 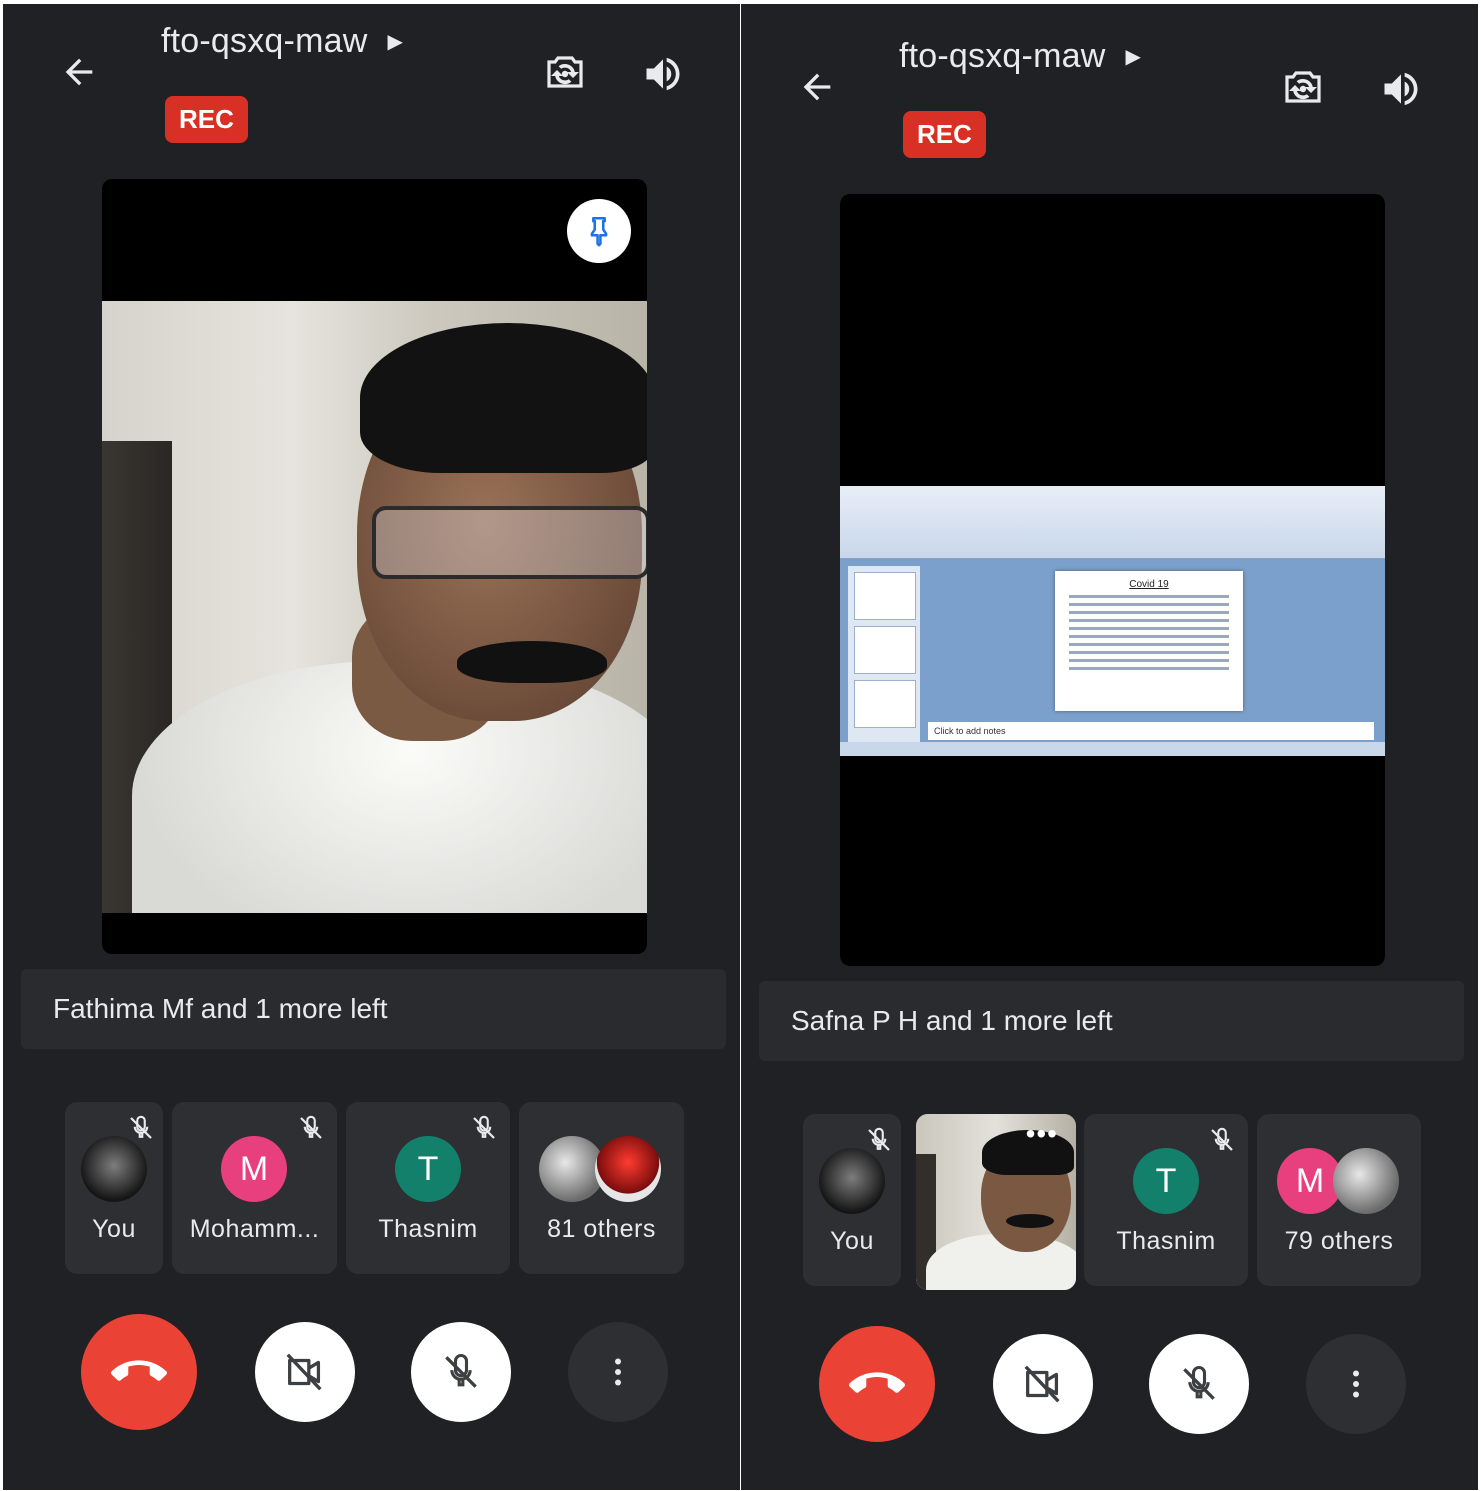 What do you see at coordinates (373, 1009) in the screenshot?
I see `participants-left-notice: Fathima Mf and 1 more left` at bounding box center [373, 1009].